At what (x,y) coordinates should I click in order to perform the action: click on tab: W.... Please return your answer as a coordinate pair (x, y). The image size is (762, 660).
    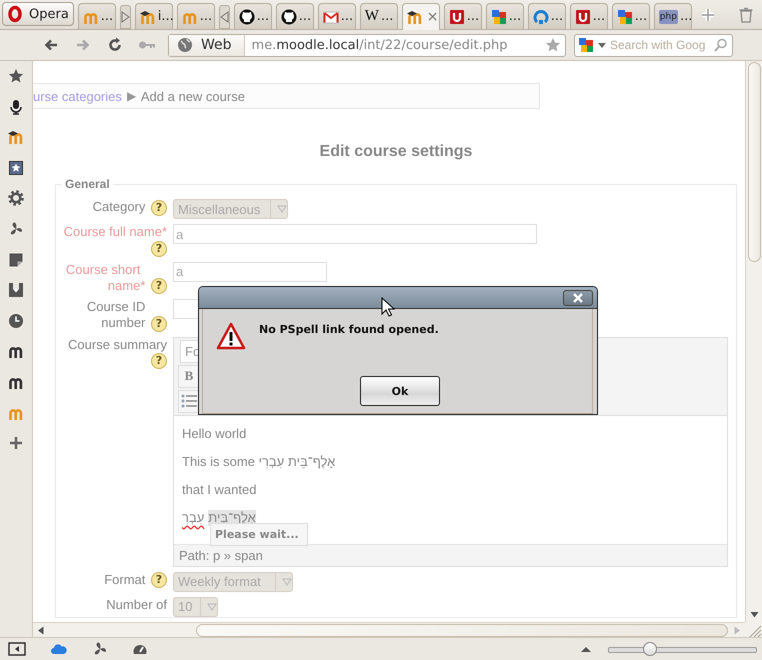
    Looking at the image, I should click on (379, 16).